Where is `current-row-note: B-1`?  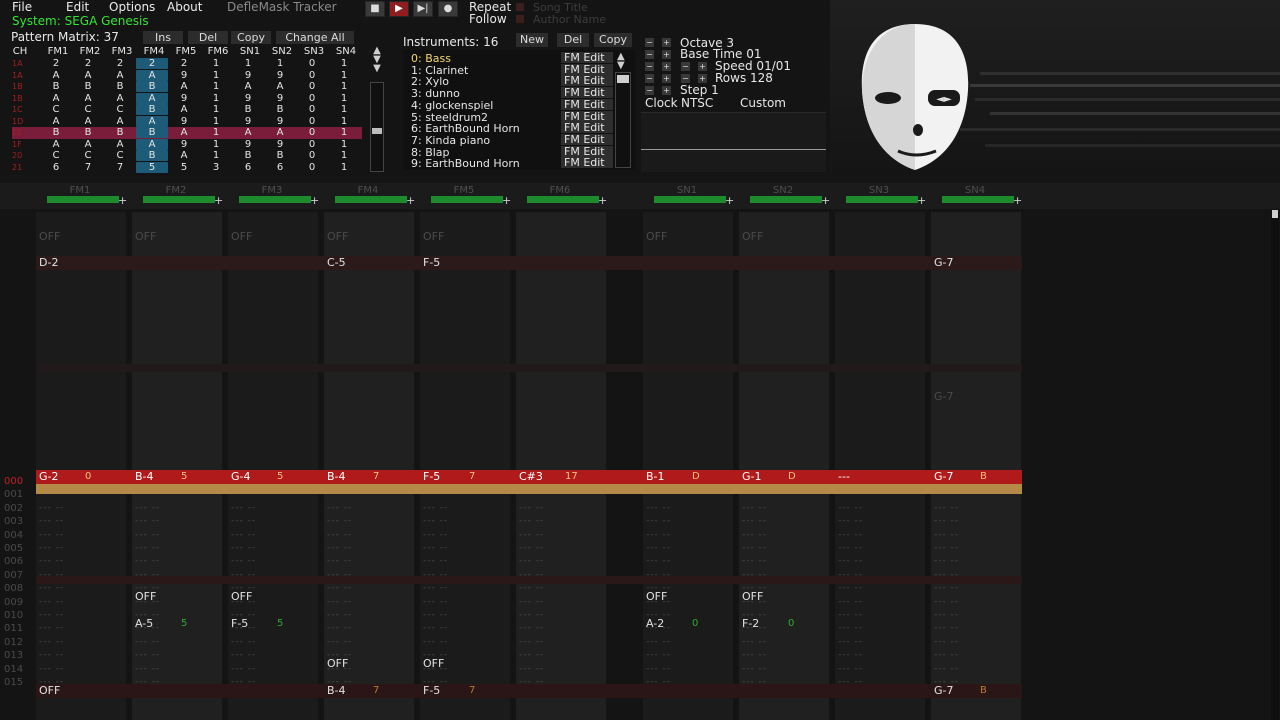 current-row-note: B-1 is located at coordinates (655, 476).